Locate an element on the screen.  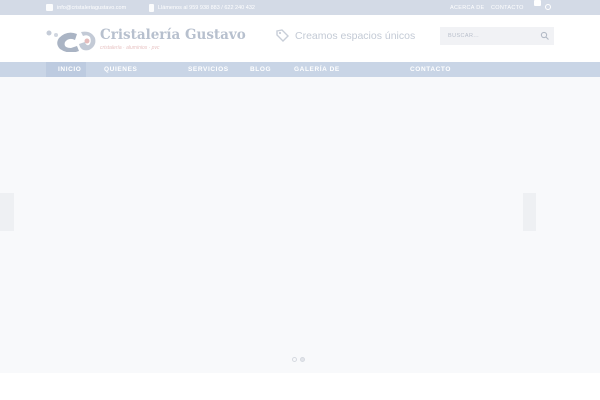
page-bottom is located at coordinates (300, 386).